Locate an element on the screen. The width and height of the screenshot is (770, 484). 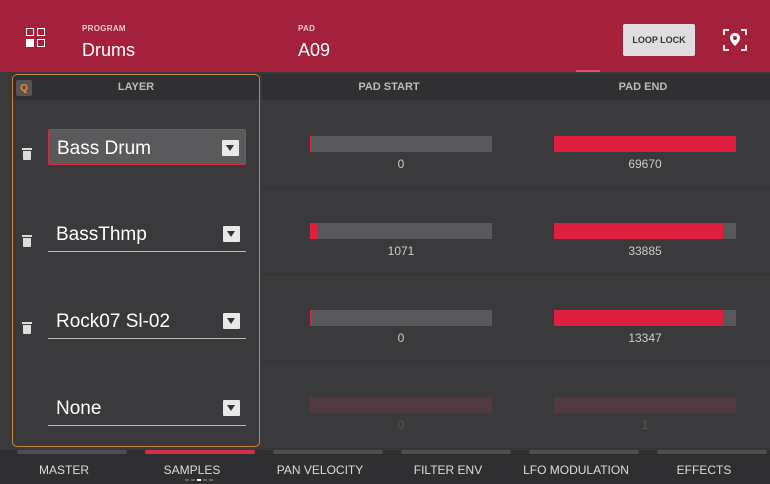
layer-sample-select: Bass Drum is located at coordinates (147, 147).